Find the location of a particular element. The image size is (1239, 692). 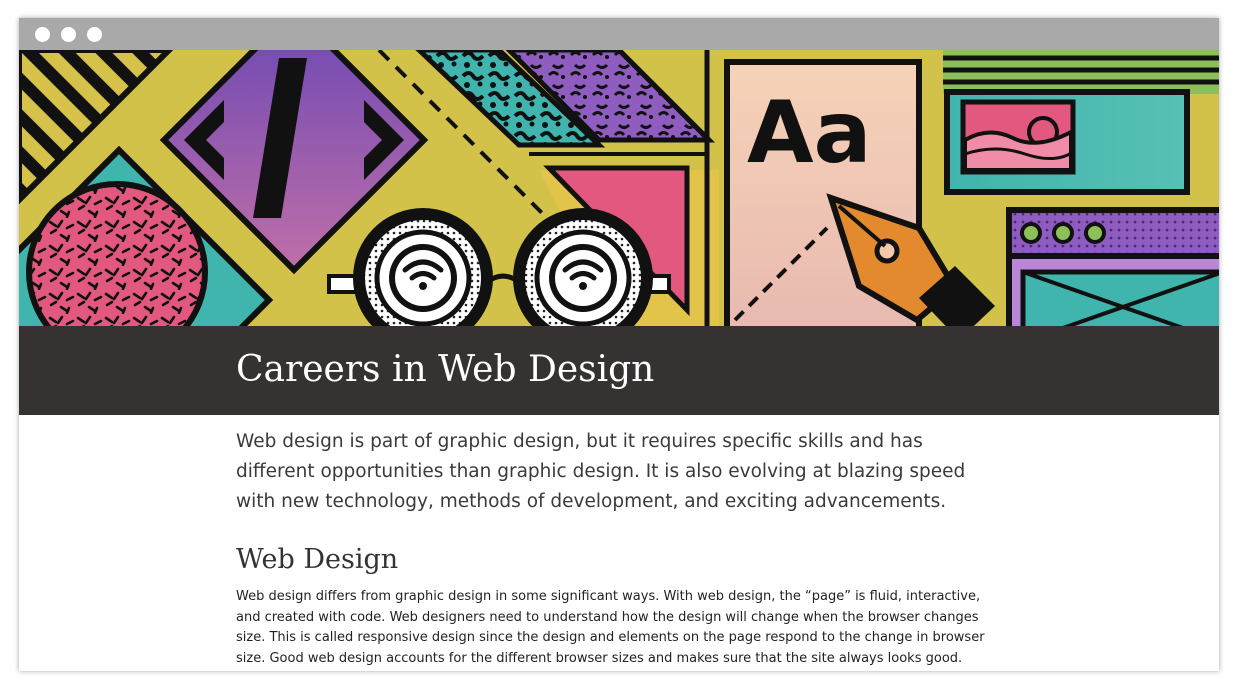

aa-letters: Aa is located at coordinates (809, 133).